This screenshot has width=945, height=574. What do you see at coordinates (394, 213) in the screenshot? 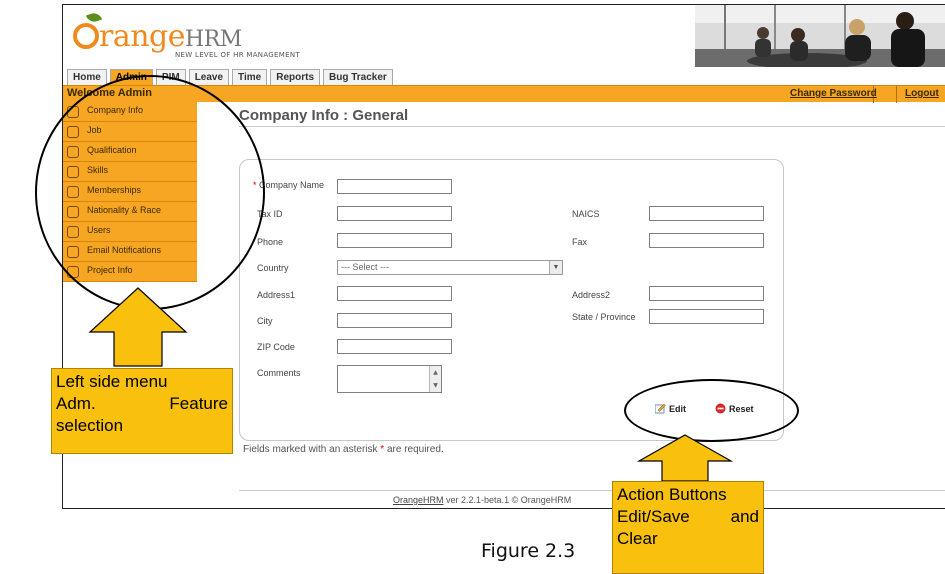
I see `tax-id-field` at bounding box center [394, 213].